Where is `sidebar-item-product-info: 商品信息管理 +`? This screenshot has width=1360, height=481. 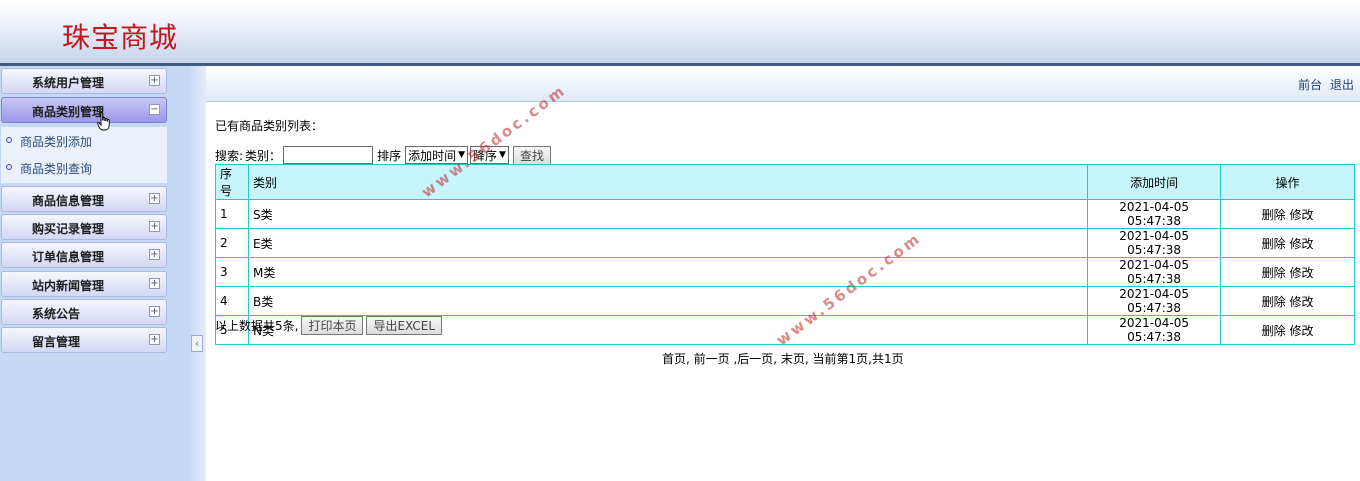 sidebar-item-product-info: 商品信息管理 + is located at coordinates (84, 199).